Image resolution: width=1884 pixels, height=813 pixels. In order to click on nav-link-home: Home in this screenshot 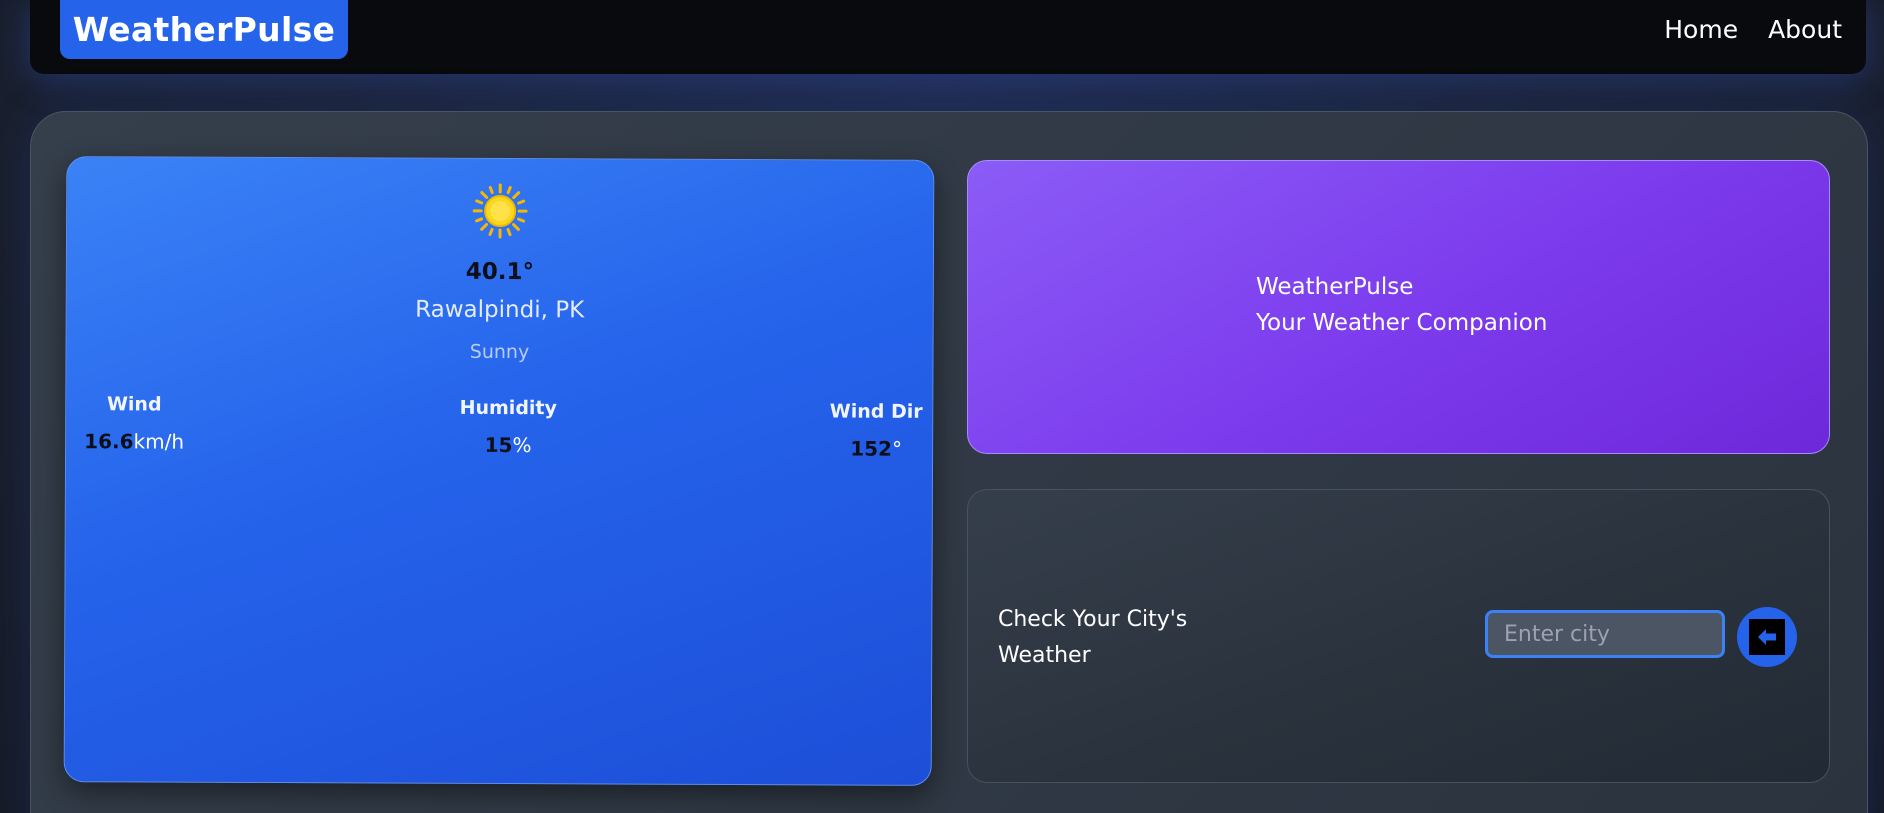, I will do `click(1701, 29)`.